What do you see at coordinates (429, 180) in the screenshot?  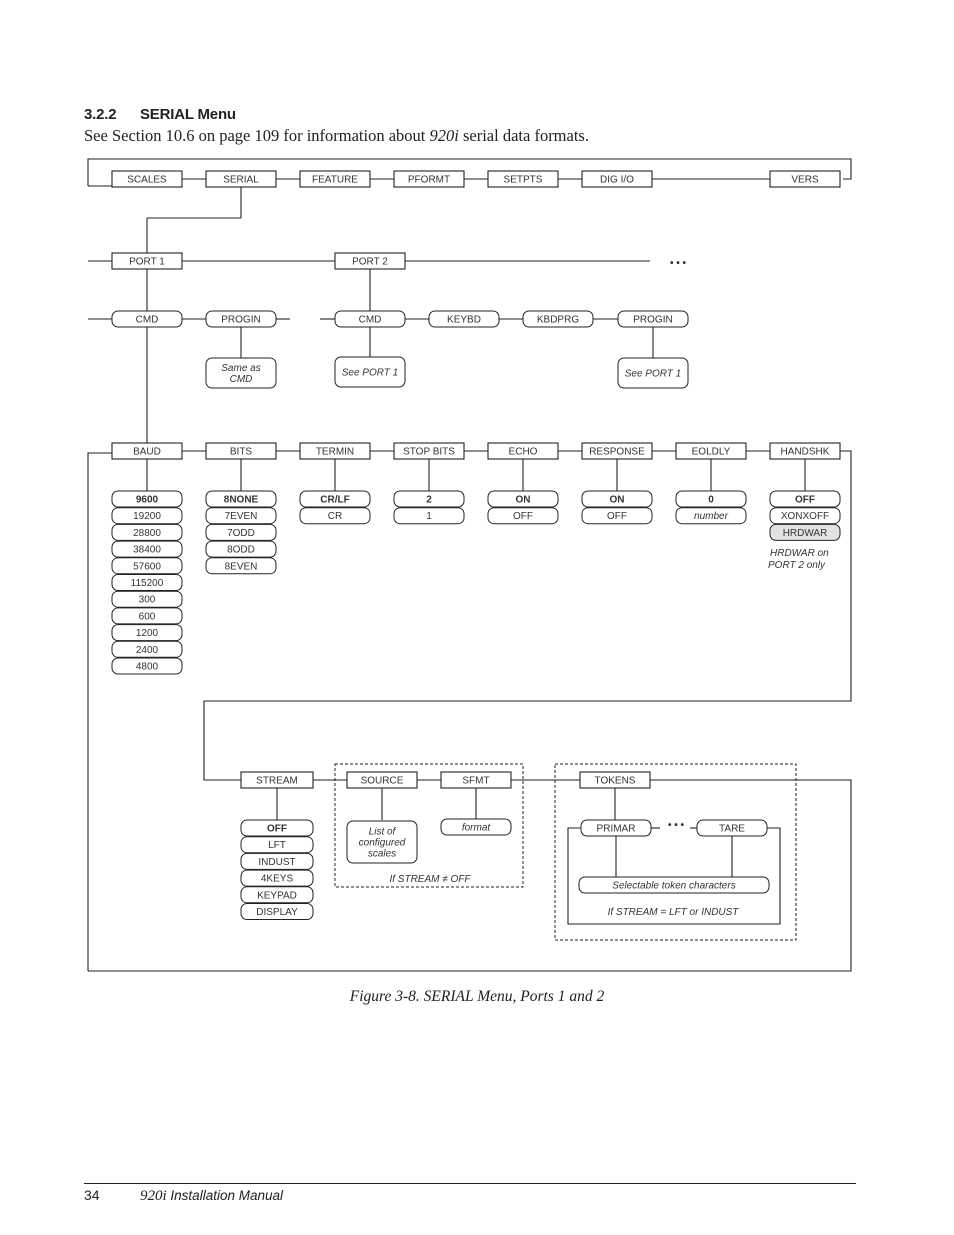 I see `menu-box-pformt-label: PFORMT` at bounding box center [429, 180].